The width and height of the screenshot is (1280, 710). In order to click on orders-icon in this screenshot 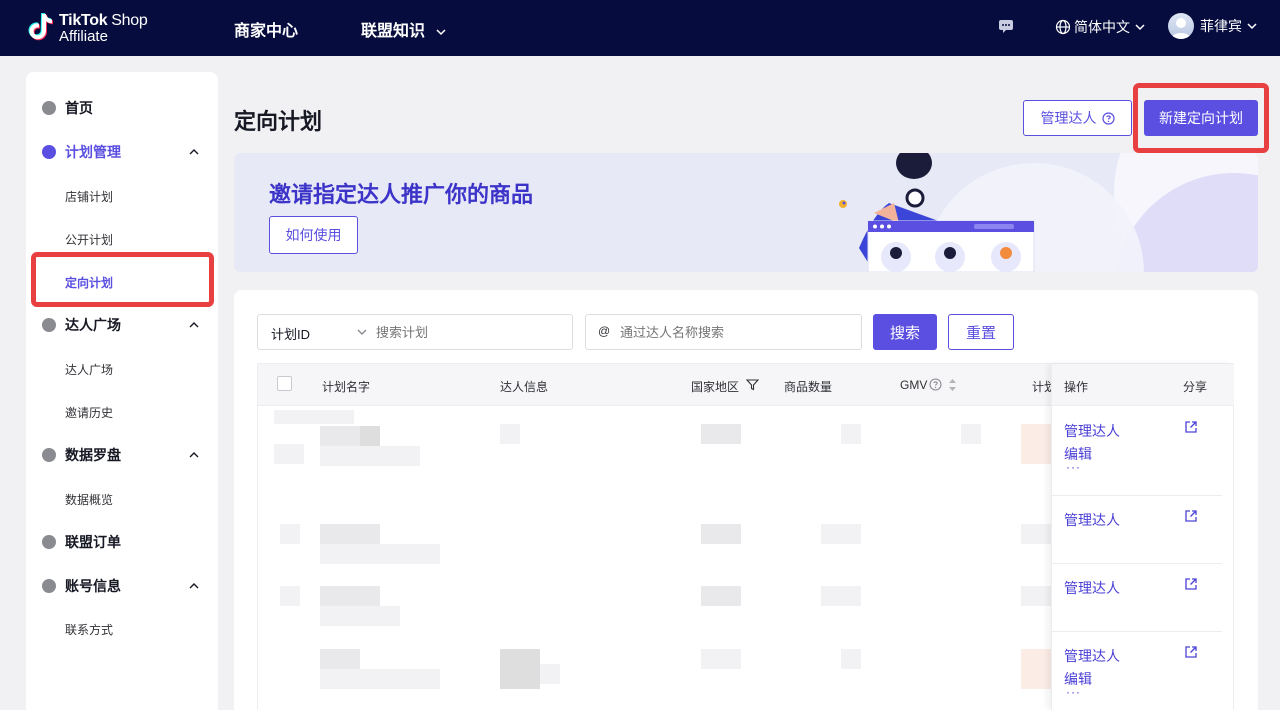, I will do `click(49, 542)`.